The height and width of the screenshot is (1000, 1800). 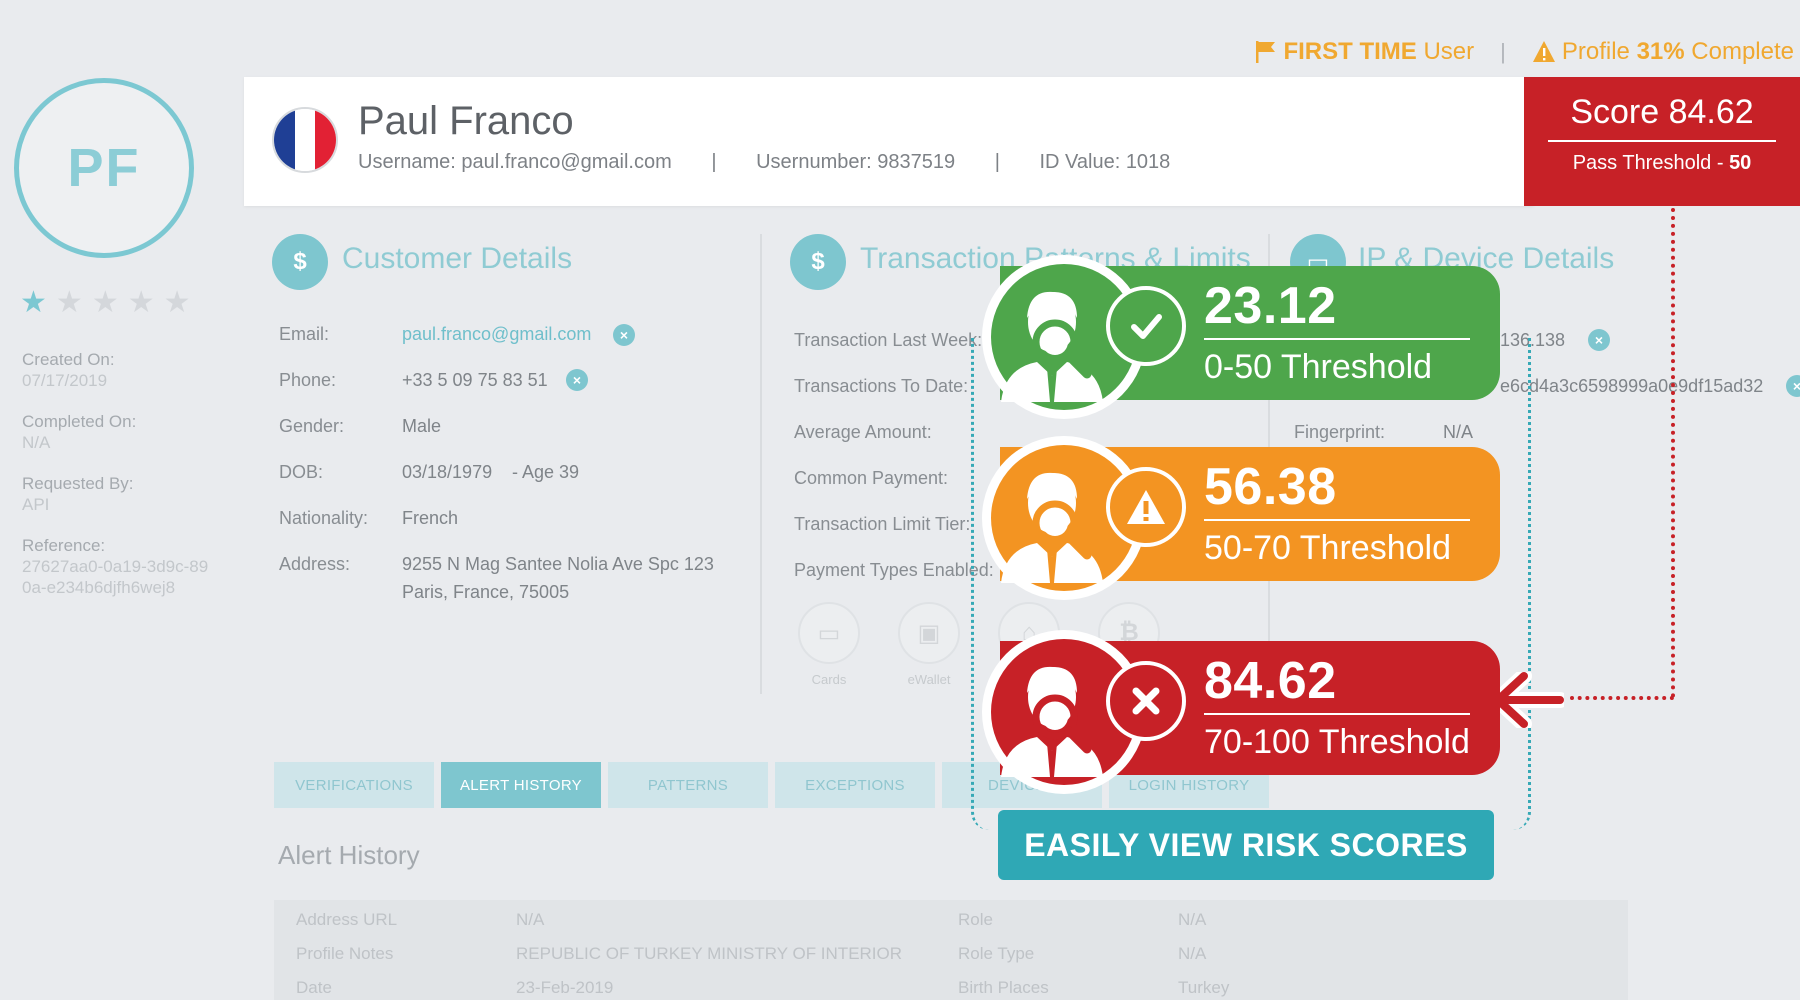 What do you see at coordinates (1651, 163) in the screenshot?
I see `pass-threshold-label: Pass Threshold -` at bounding box center [1651, 163].